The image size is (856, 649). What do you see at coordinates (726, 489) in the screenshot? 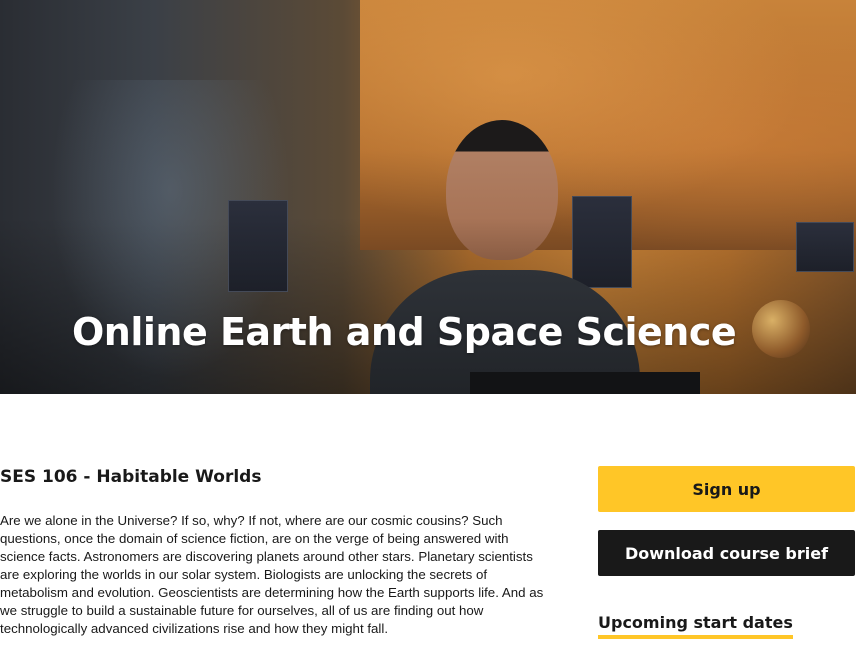
I see `sign-up-button: Sign up` at bounding box center [726, 489].